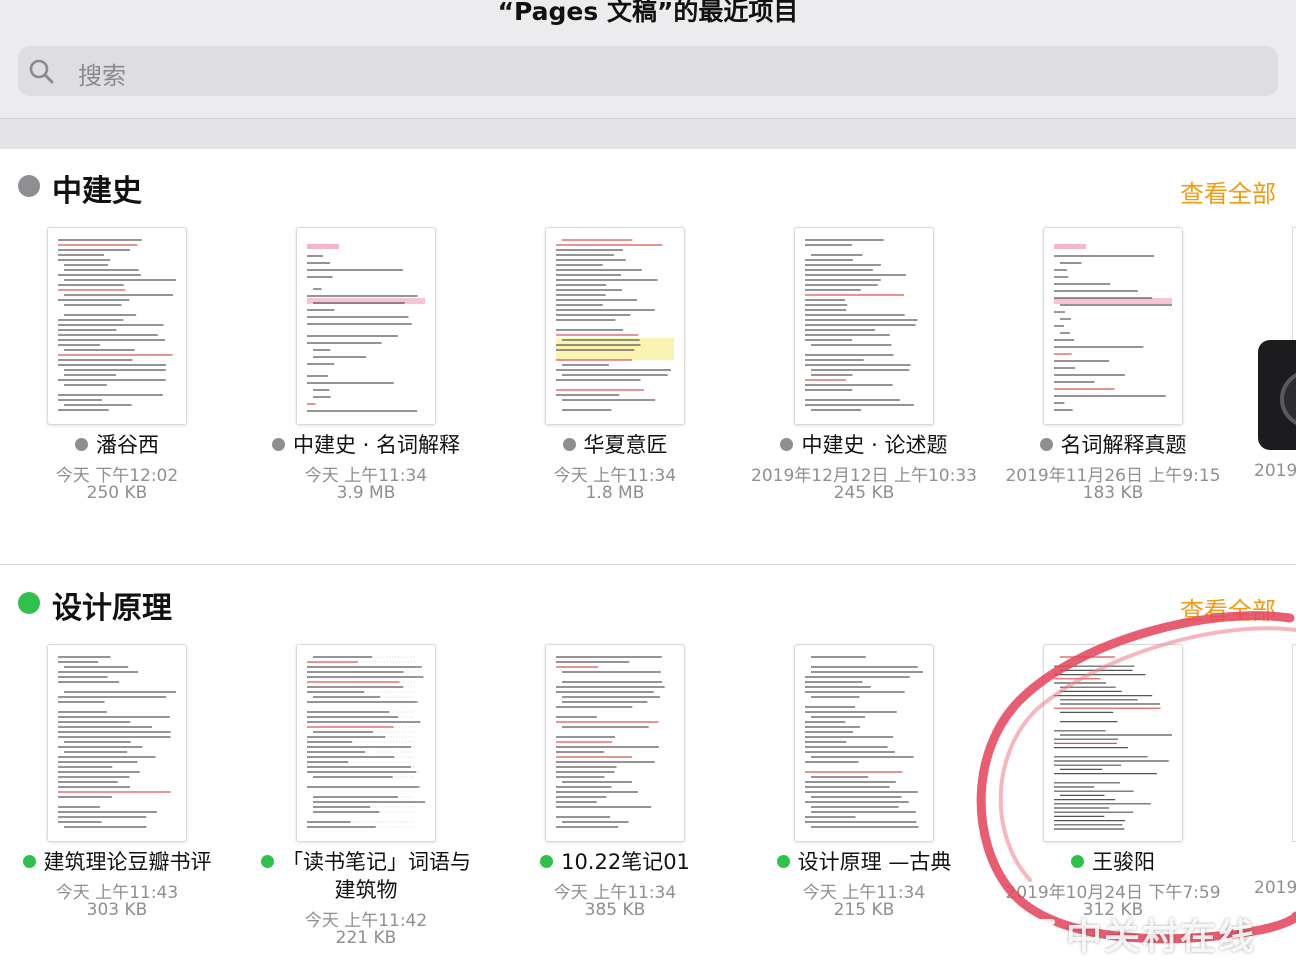 This screenshot has width=1296, height=972. What do you see at coordinates (1161, 937) in the screenshot?
I see `watermark: 中关村在线` at bounding box center [1161, 937].